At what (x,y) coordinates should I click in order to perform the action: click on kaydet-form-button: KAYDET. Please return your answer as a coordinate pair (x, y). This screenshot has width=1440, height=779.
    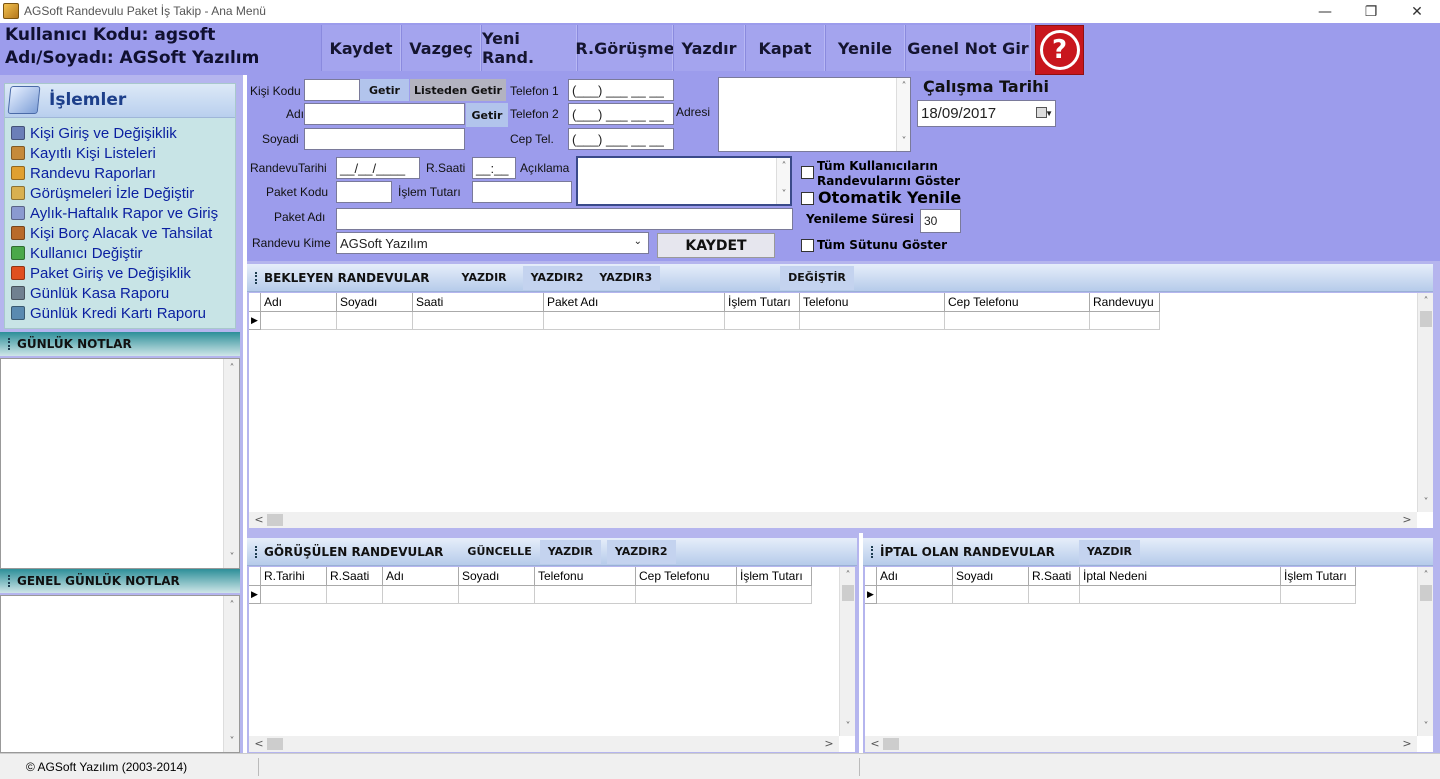
    Looking at the image, I should click on (716, 245).